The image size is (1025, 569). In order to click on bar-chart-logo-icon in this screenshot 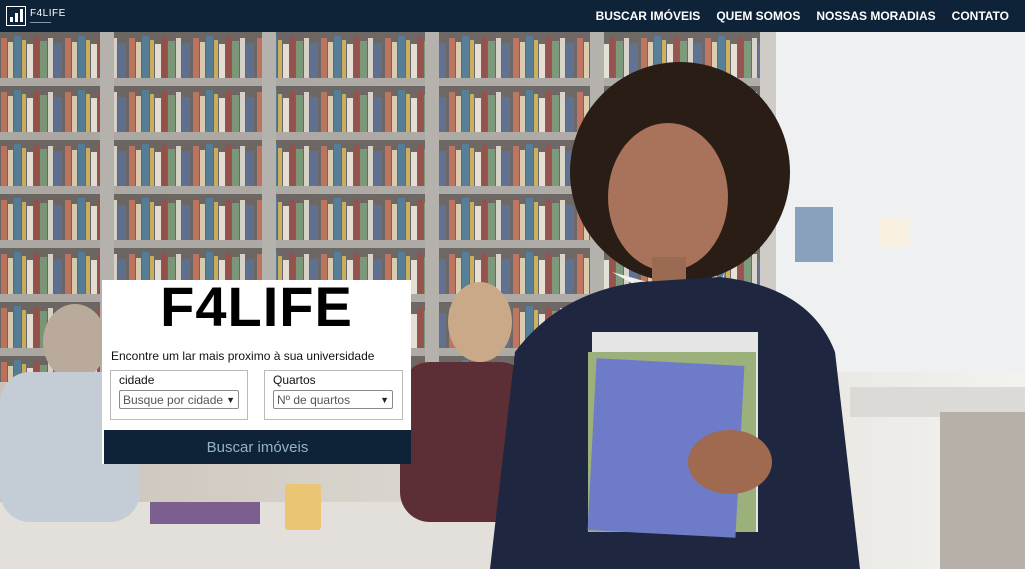, I will do `click(16, 16)`.